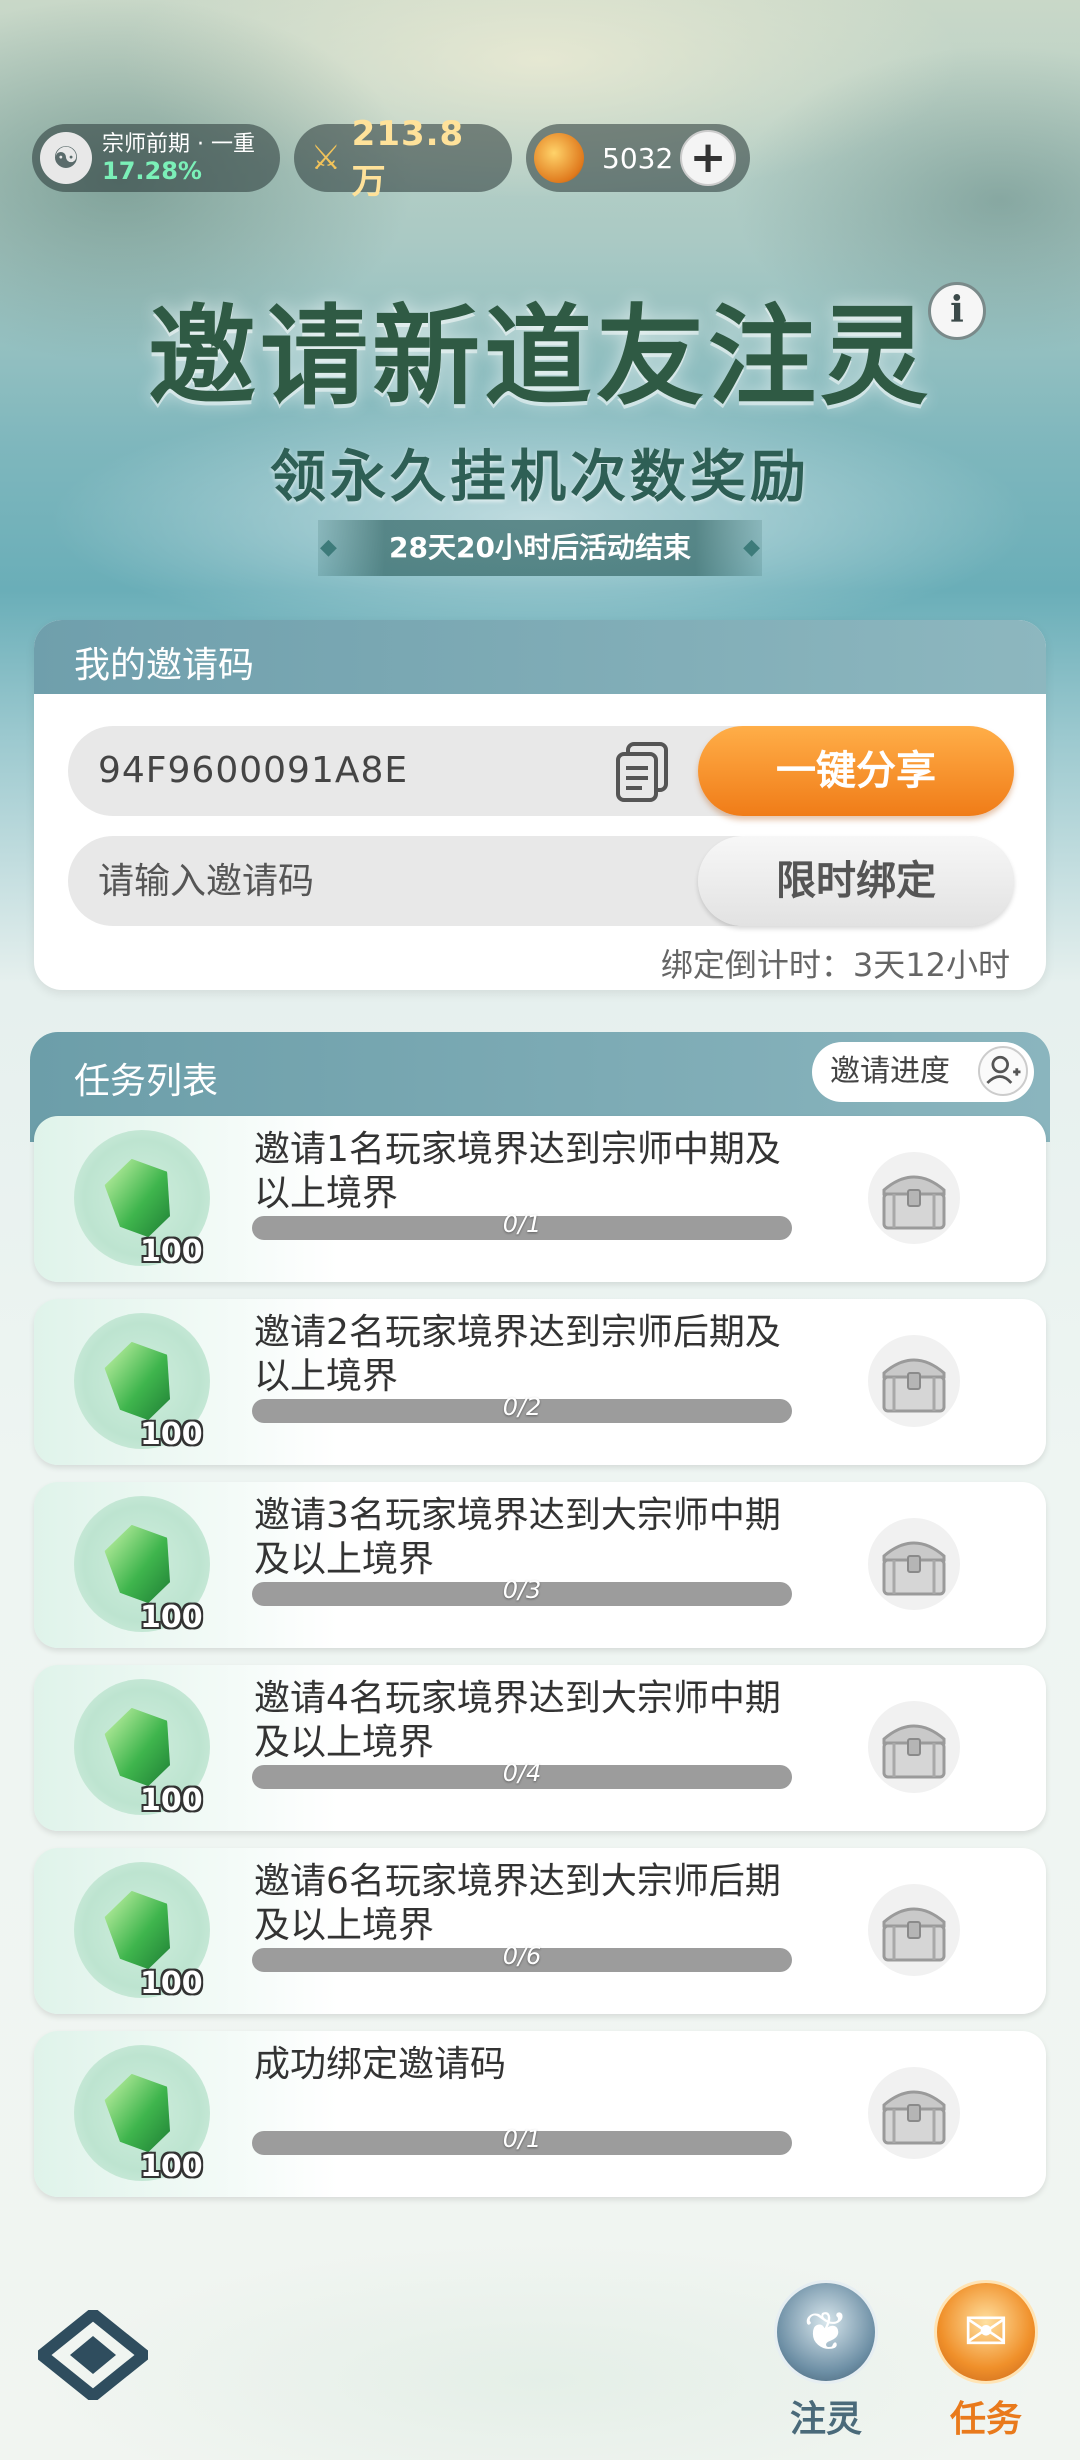 The width and height of the screenshot is (1080, 2460). Describe the element at coordinates (539, 357) in the screenshot. I see `page-title: 邀请新道友注灵` at that location.